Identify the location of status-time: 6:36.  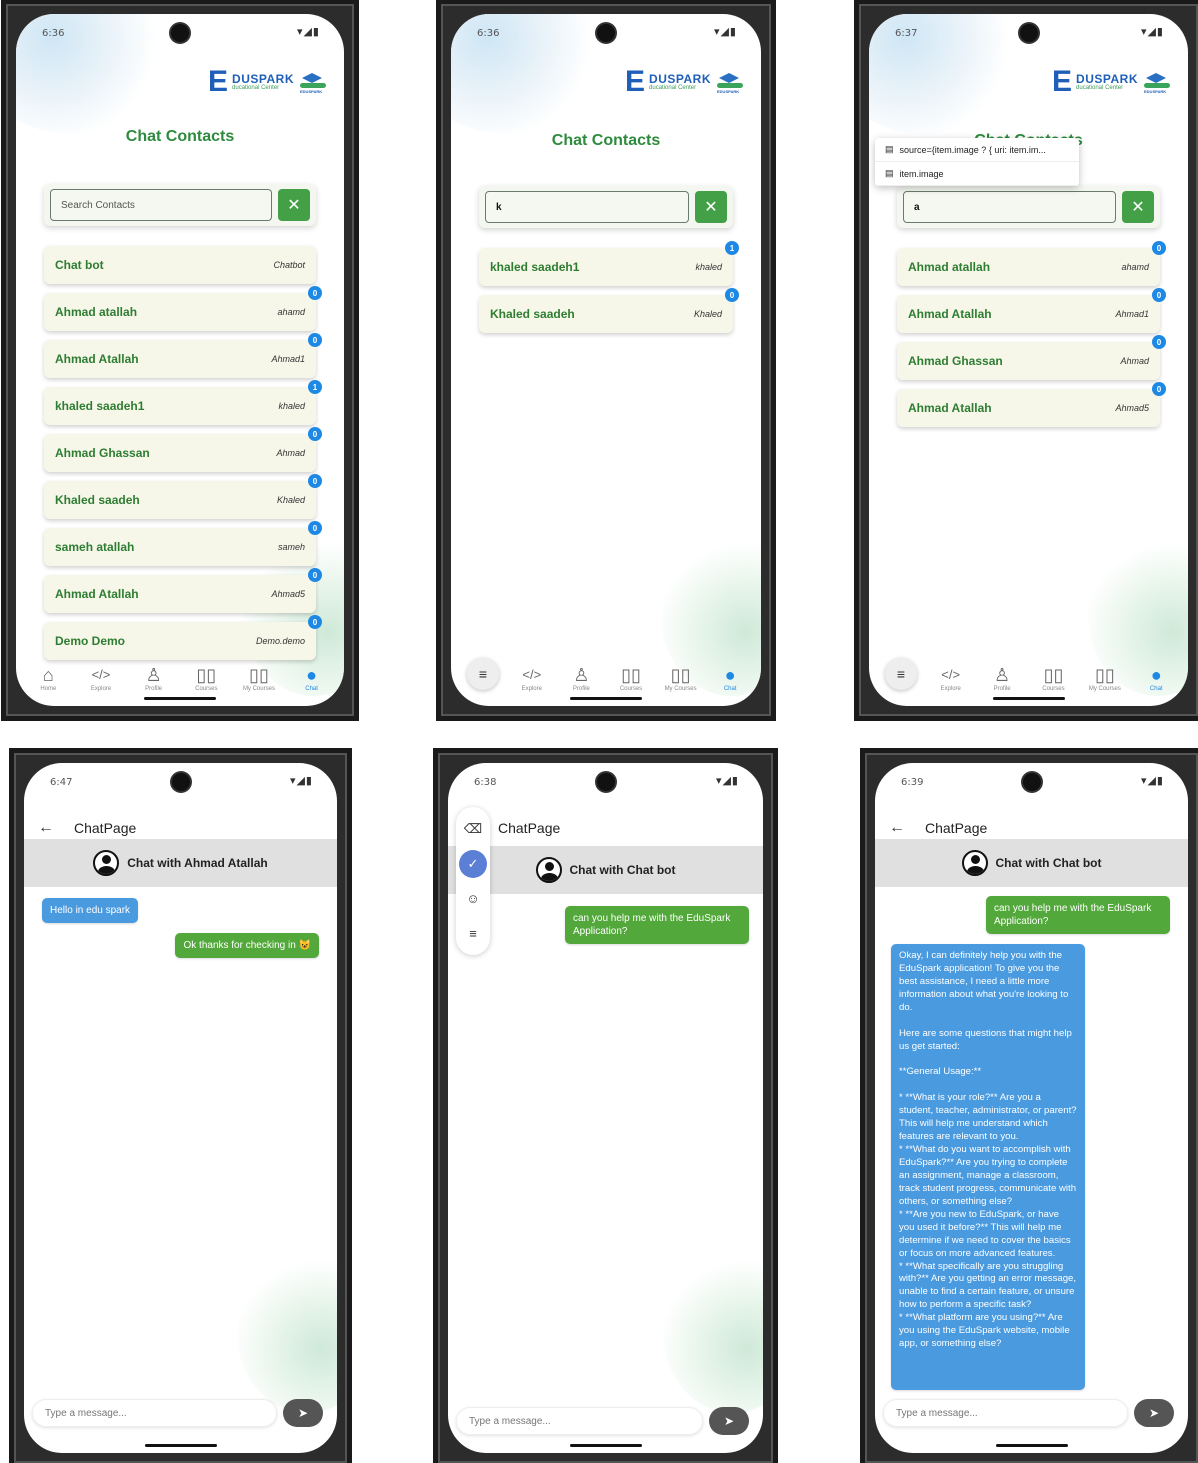
(53, 33).